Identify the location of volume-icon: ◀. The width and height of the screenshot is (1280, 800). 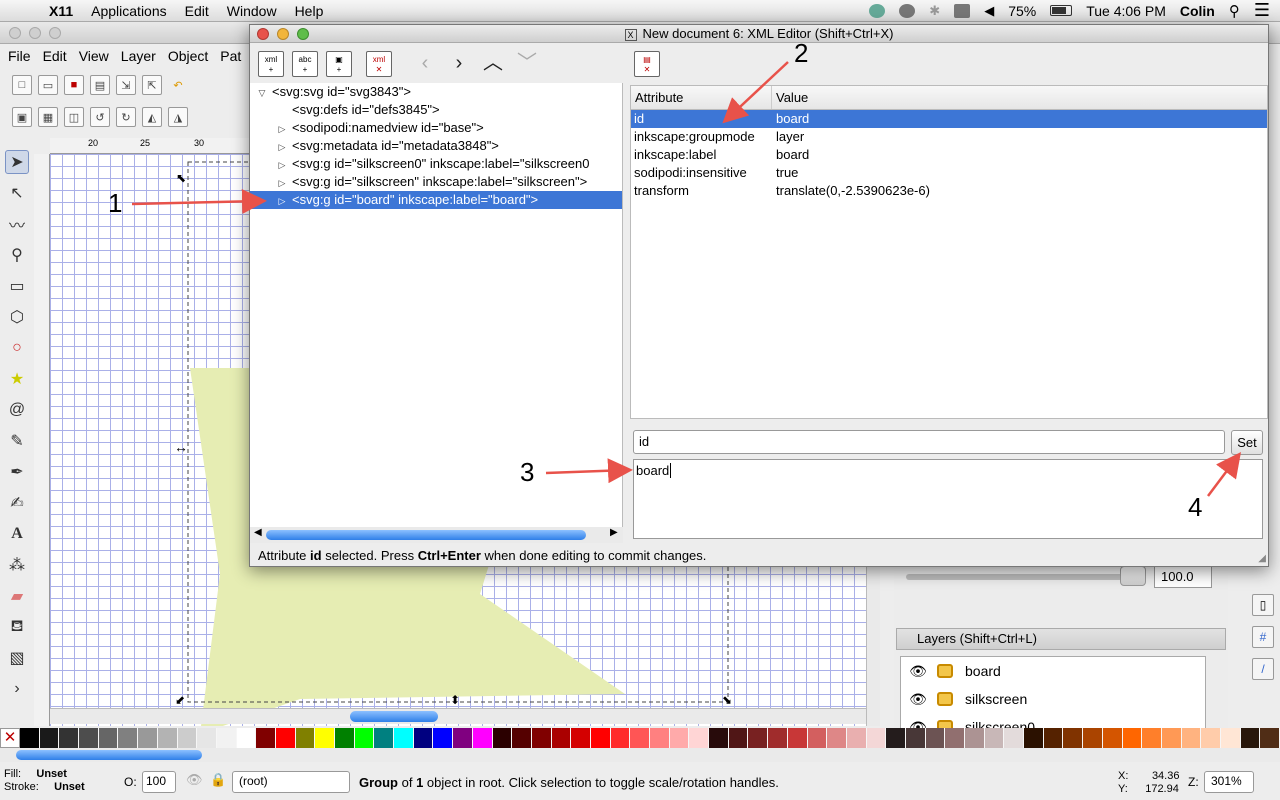
(989, 11).